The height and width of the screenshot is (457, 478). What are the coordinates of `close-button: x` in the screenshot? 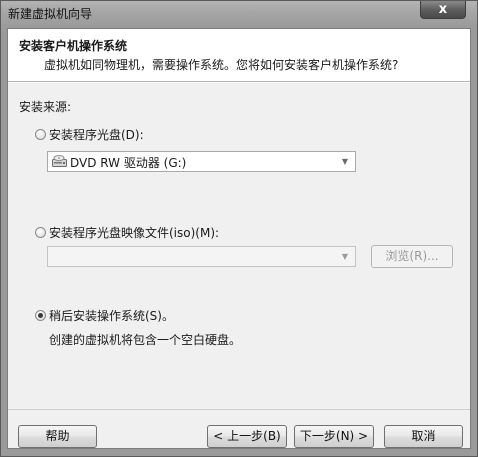 It's located at (443, 10).